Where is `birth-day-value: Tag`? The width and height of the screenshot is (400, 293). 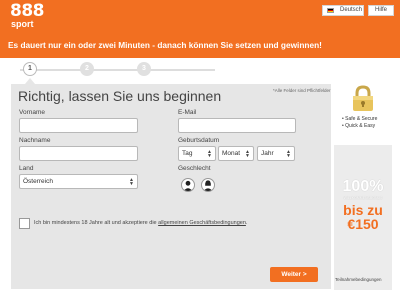
birth-day-value: Tag is located at coordinates (187, 153).